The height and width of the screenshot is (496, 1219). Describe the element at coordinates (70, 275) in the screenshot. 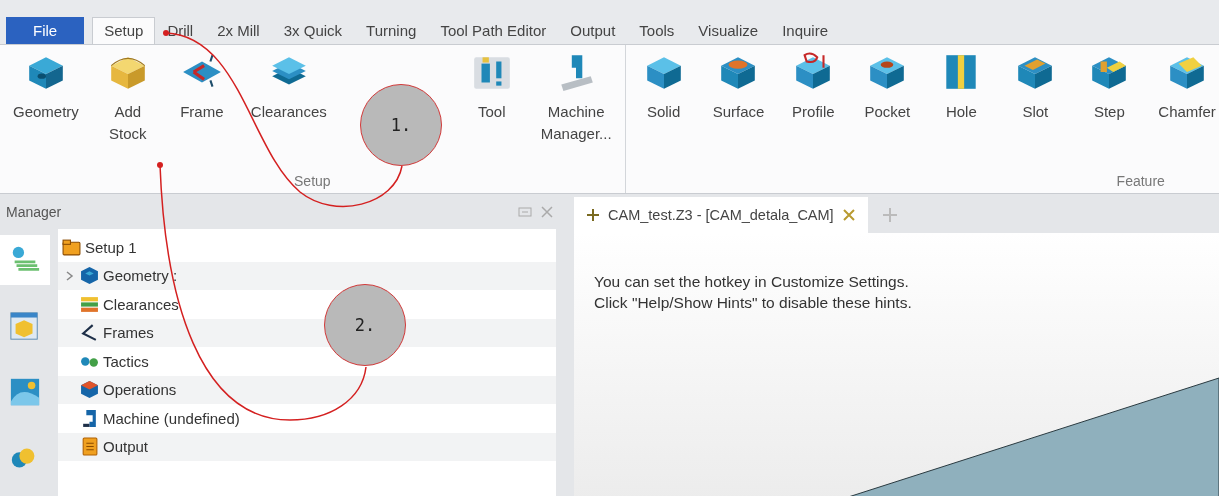

I see `expand-chevron-icon` at that location.